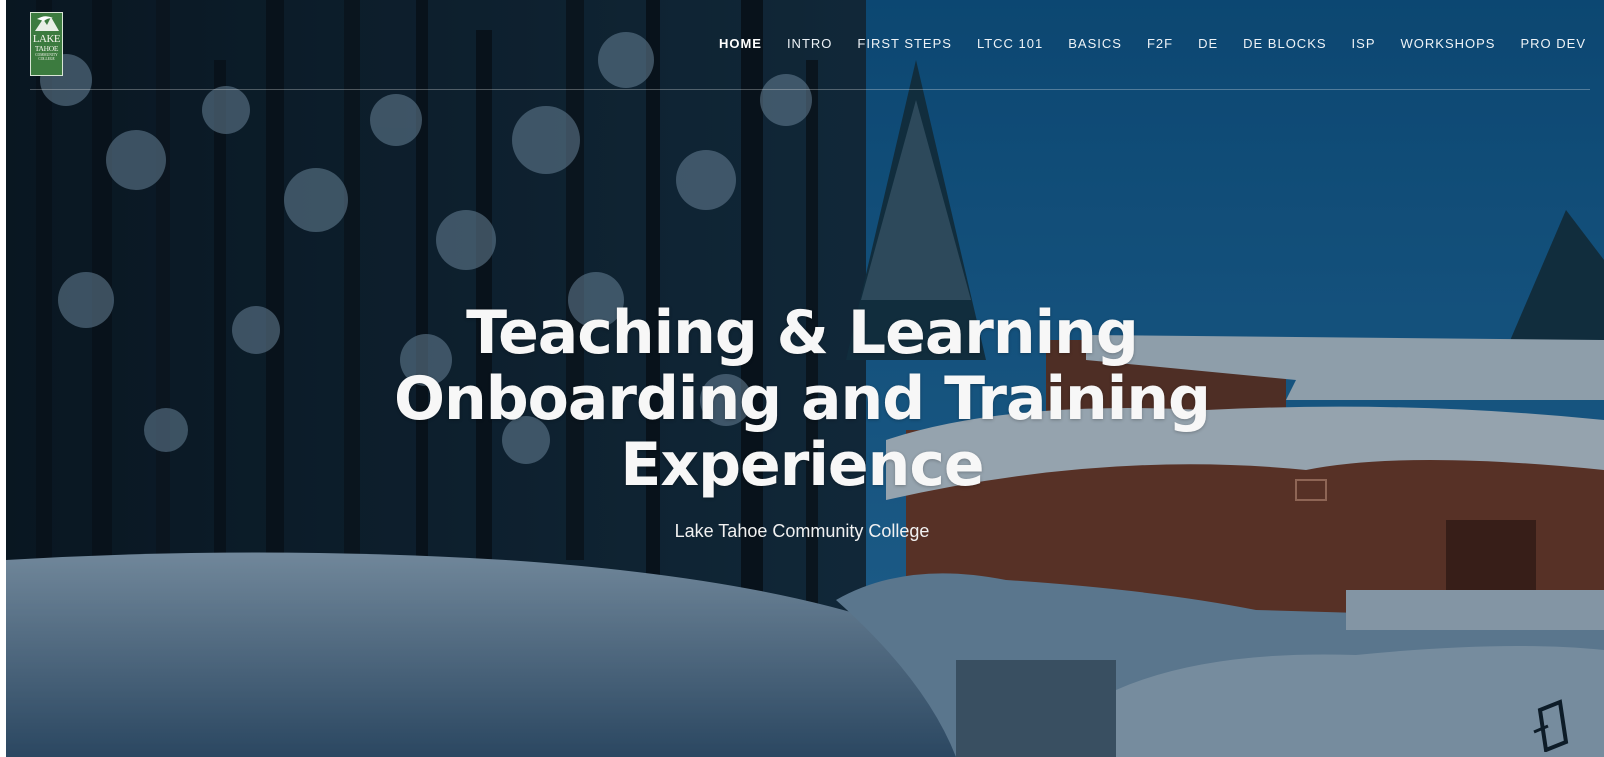  Describe the element at coordinates (1095, 43) in the screenshot. I see `nav-item-basics: BASICS` at that location.